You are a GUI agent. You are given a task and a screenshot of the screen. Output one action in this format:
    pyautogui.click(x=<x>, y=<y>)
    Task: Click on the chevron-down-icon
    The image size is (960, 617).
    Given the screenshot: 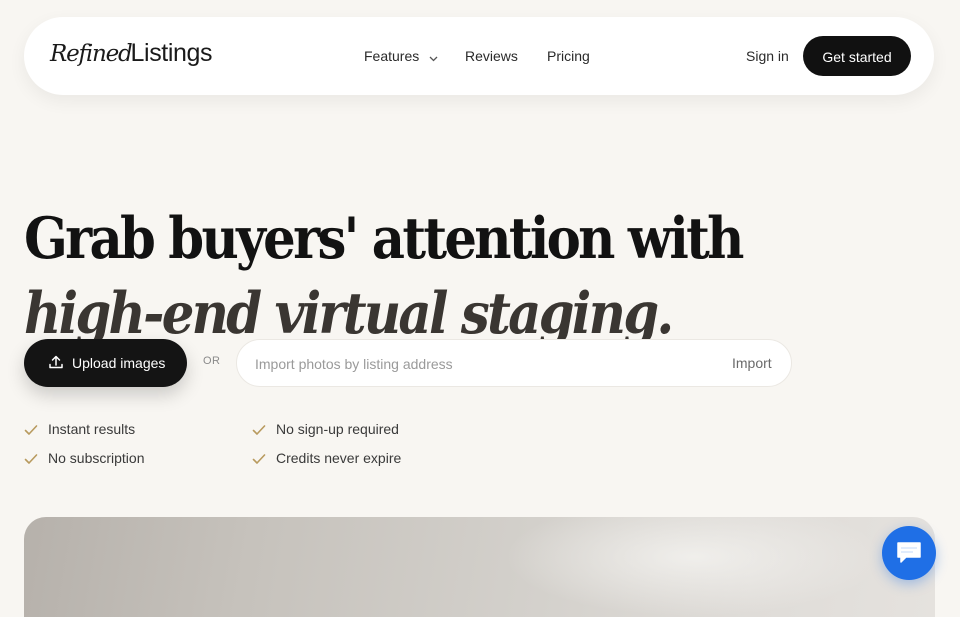 What is the action you would take?
    pyautogui.click(x=433, y=57)
    